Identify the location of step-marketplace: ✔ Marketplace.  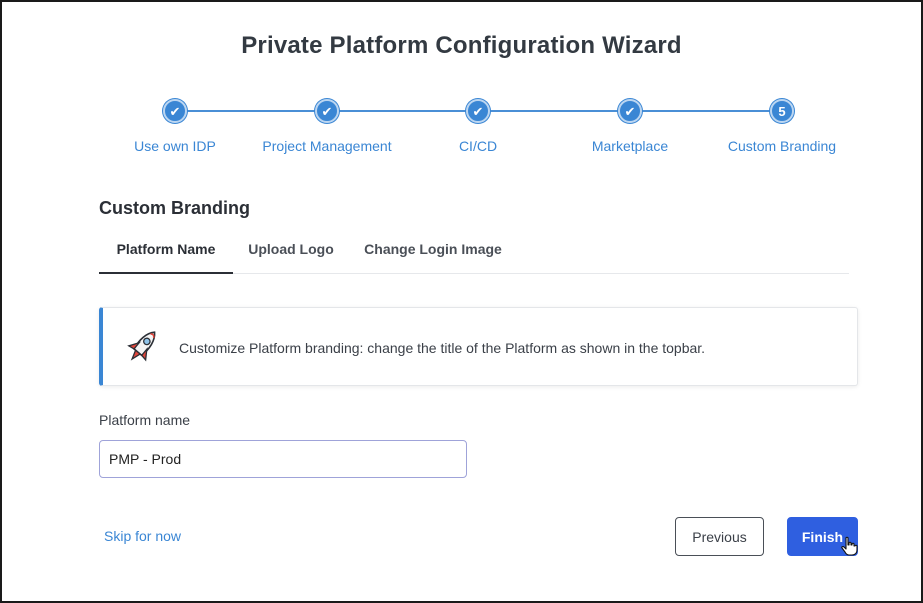
(630, 125).